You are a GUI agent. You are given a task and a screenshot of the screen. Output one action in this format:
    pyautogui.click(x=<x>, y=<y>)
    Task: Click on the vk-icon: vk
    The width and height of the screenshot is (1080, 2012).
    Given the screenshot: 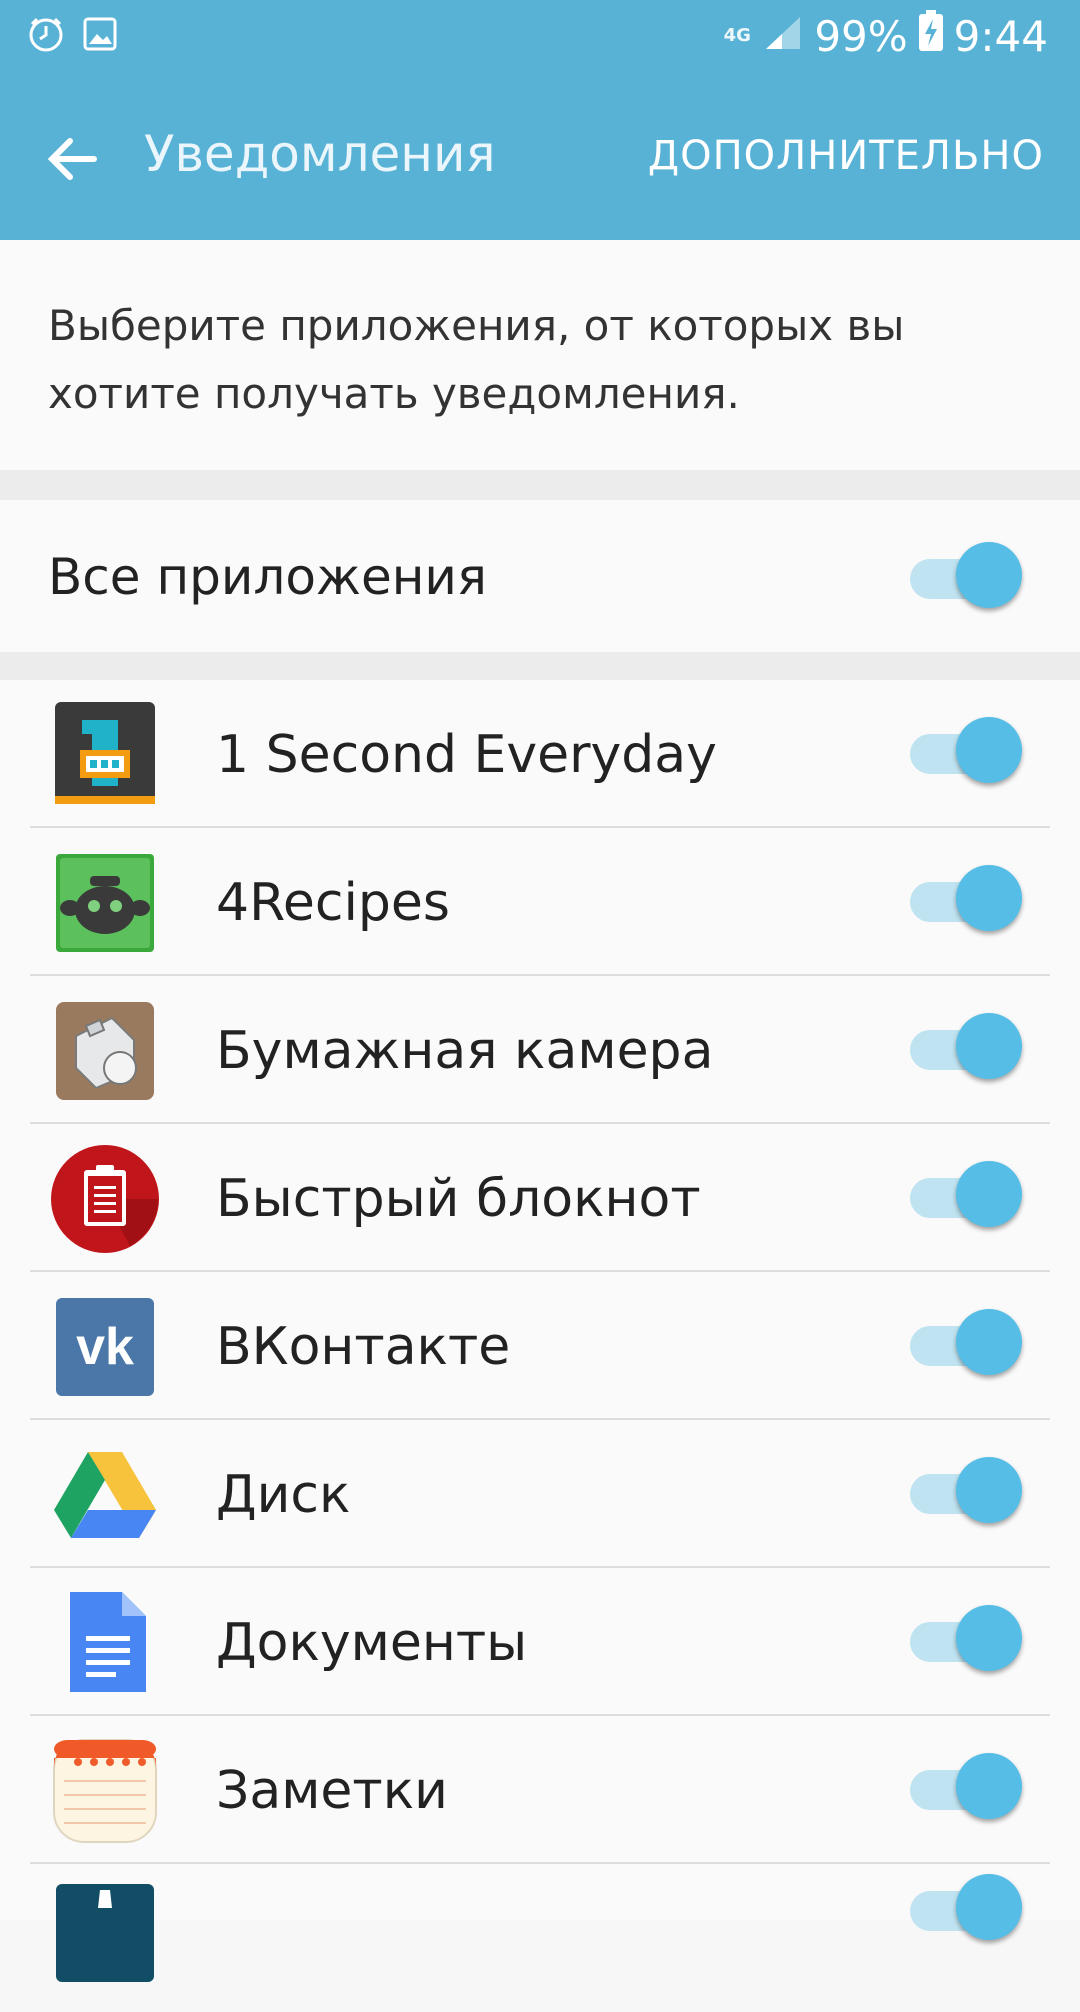 What is the action you would take?
    pyautogui.click(x=105, y=1347)
    